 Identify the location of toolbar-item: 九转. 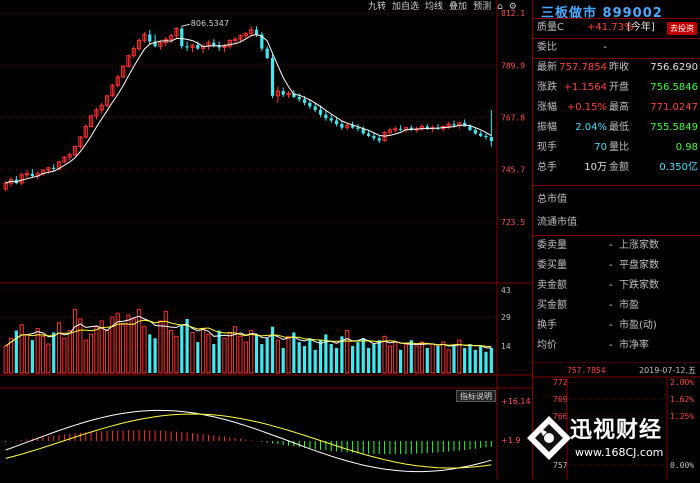
(377, 7).